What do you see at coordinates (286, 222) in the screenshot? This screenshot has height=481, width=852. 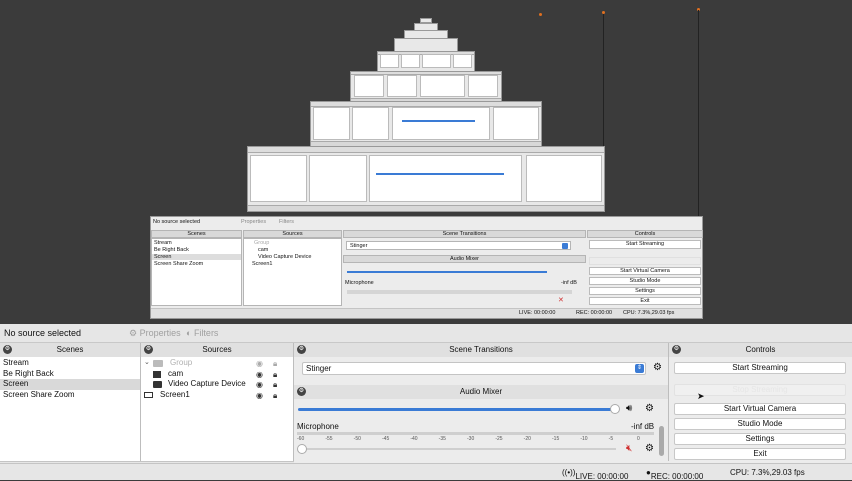 I see `snapshot-filters: Filters` at bounding box center [286, 222].